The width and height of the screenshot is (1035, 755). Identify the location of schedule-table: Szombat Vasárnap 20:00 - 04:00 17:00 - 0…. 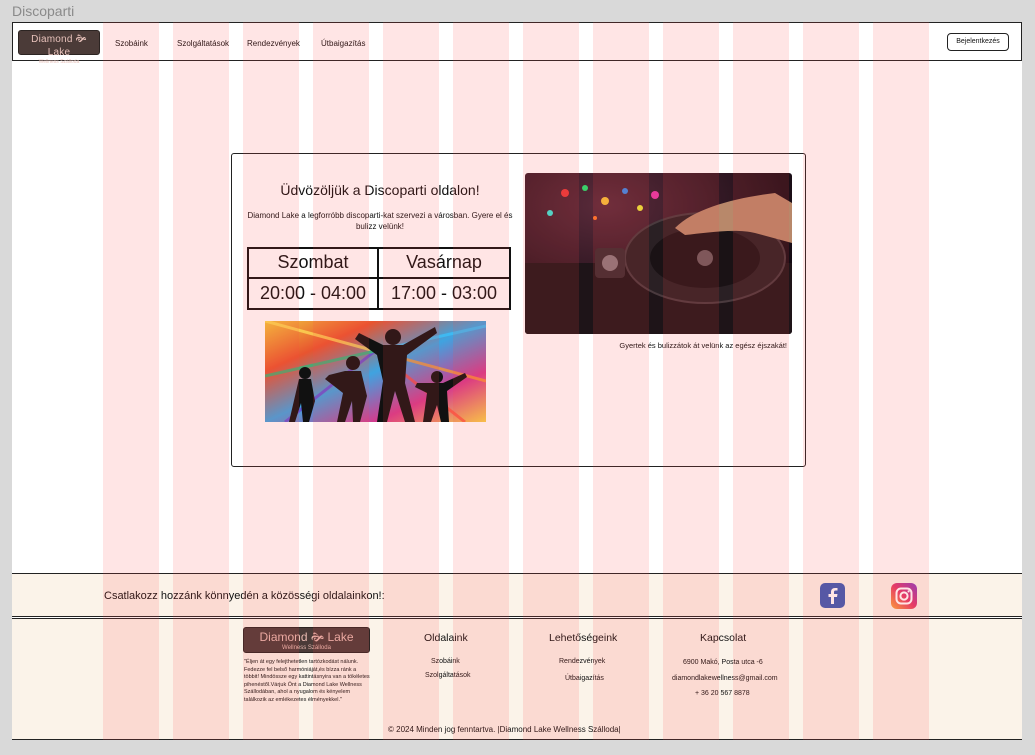
(379, 278).